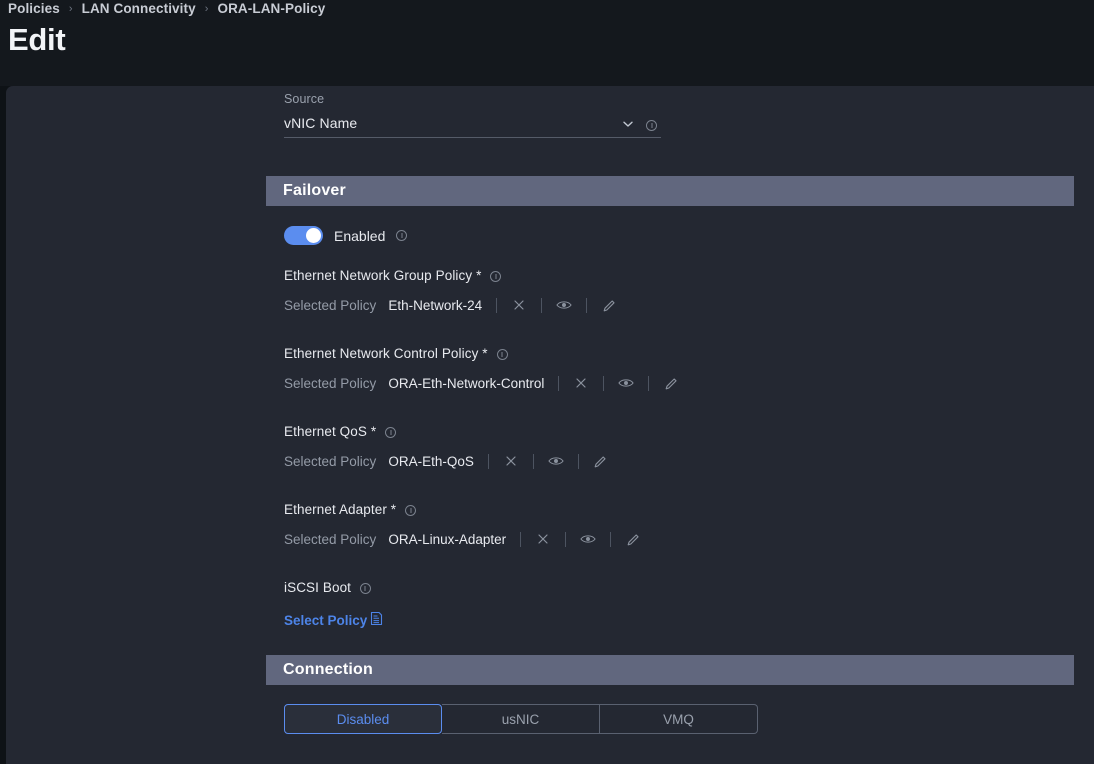 Image resolution: width=1094 pixels, height=764 pixels. I want to click on toggle-knob, so click(313, 235).